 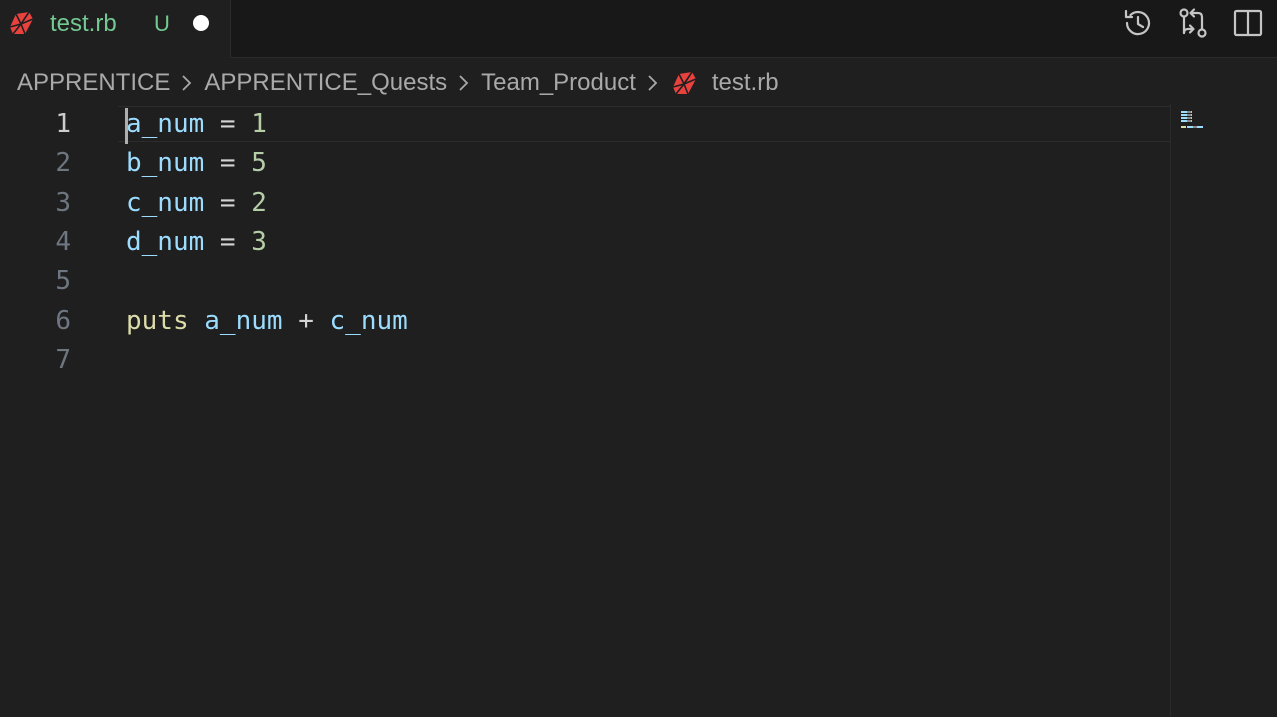 What do you see at coordinates (638, 29) in the screenshot?
I see `tab-bar: test.rb U` at bounding box center [638, 29].